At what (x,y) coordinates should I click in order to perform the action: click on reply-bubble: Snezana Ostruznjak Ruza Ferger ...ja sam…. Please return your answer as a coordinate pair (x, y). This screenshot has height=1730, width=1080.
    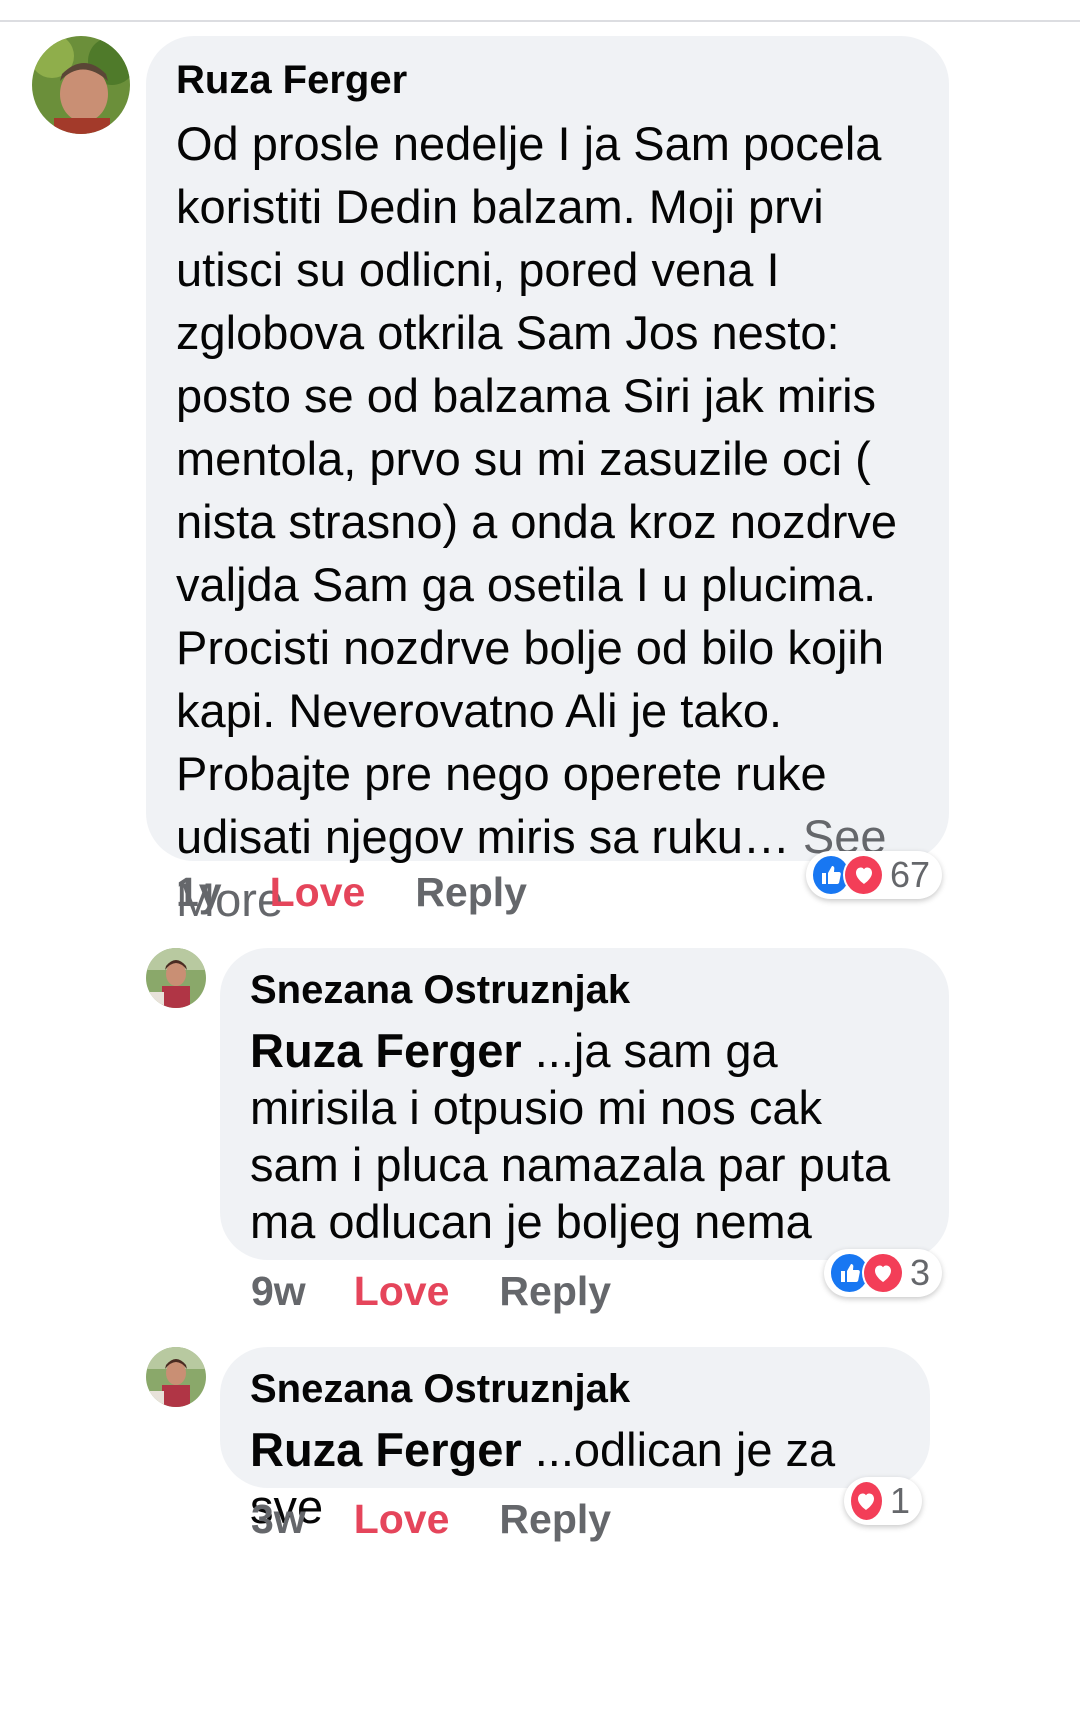
    Looking at the image, I should click on (584, 1104).